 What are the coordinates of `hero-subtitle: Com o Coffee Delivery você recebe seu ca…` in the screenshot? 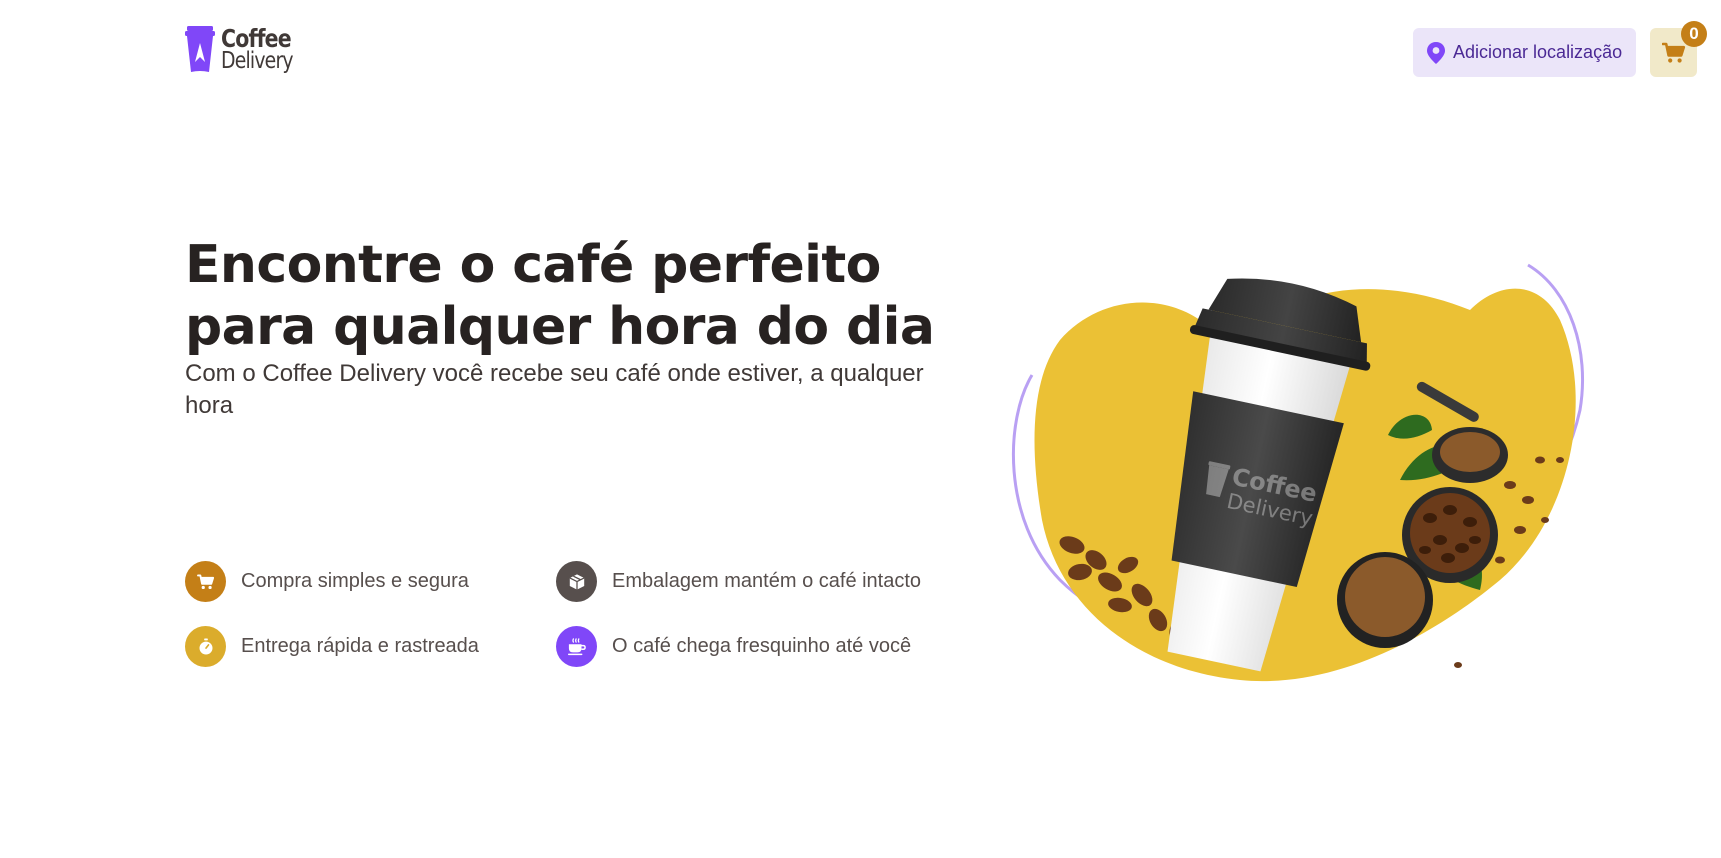 It's located at (554, 389).